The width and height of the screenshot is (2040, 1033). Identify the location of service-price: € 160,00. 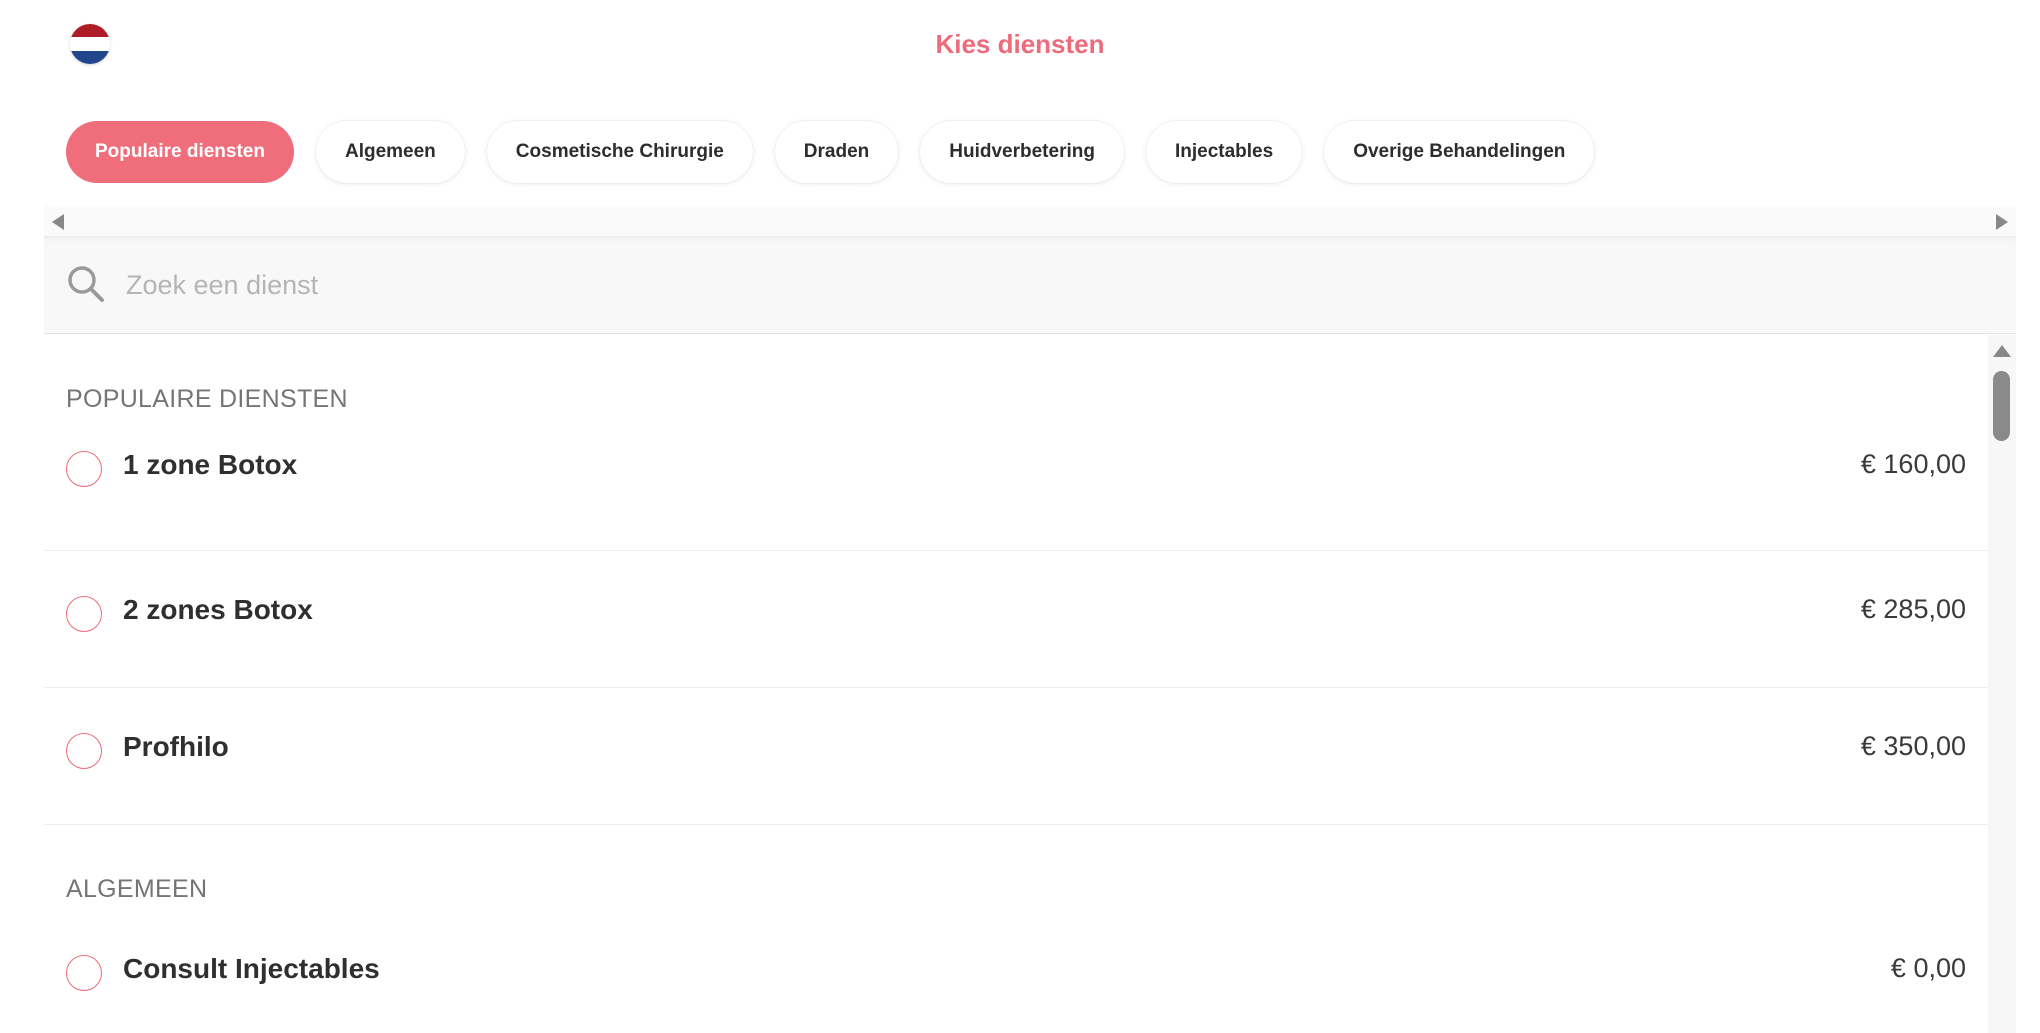
(1913, 464).